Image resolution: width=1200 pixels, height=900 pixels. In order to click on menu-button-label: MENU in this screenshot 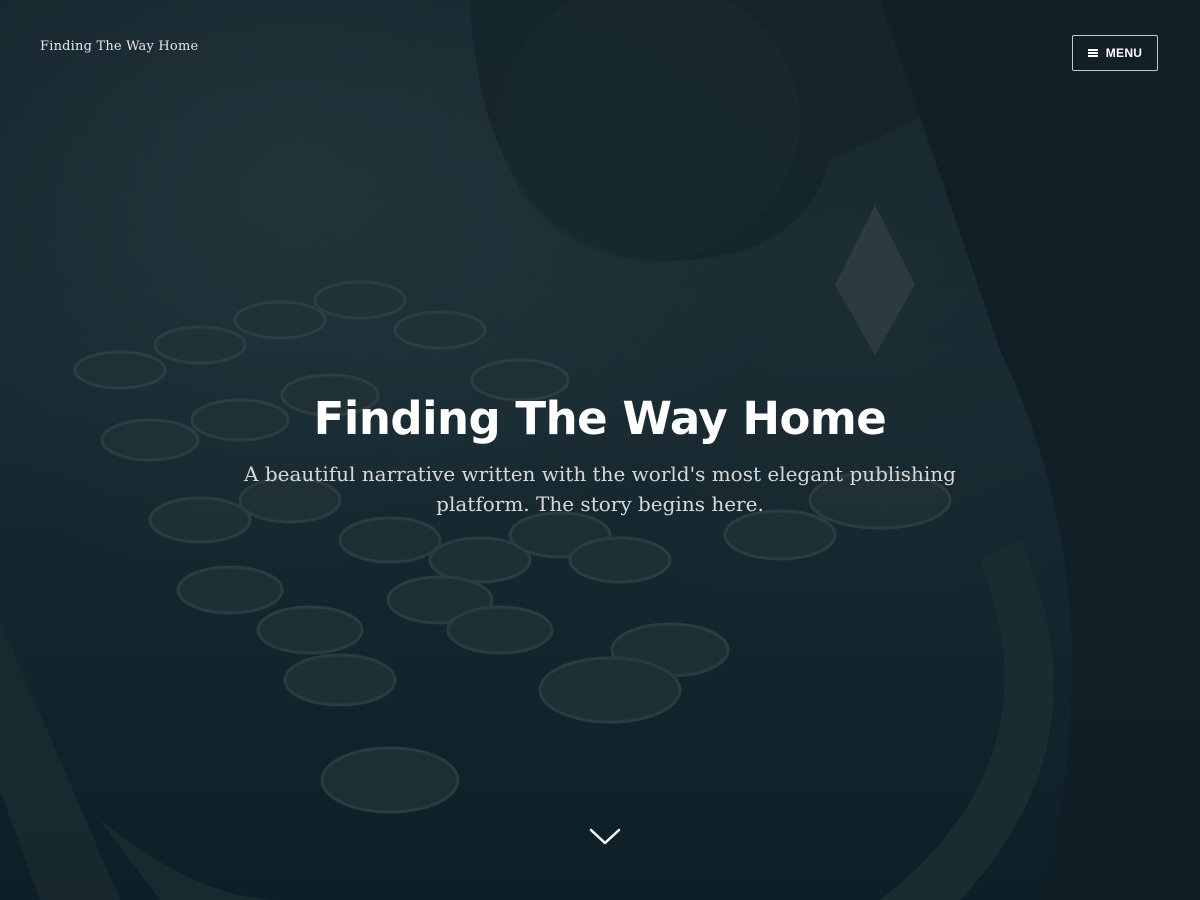, I will do `click(1124, 53)`.